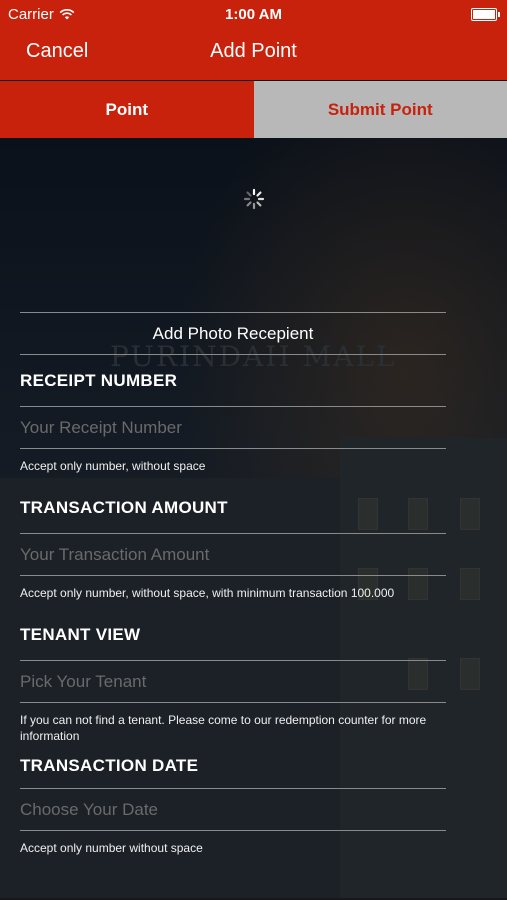 The width and height of the screenshot is (507, 900). I want to click on transaction-amount-input, so click(233, 554).